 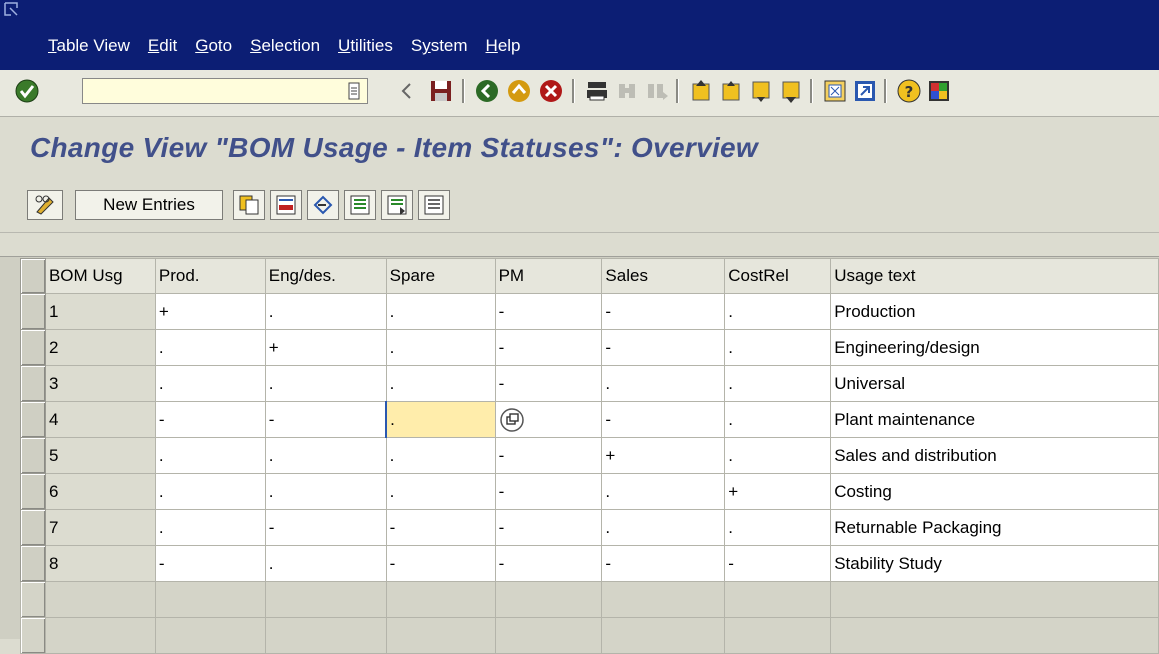 What do you see at coordinates (994, 276) in the screenshot?
I see `column-header-usage-text: Usage text` at bounding box center [994, 276].